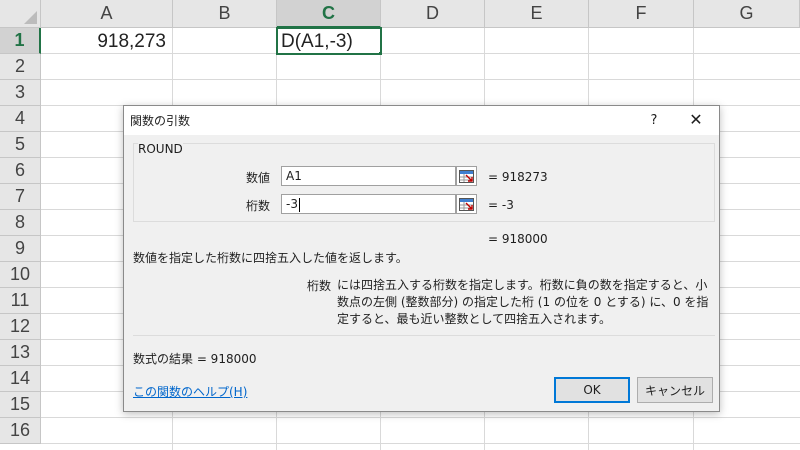  I want to click on row-header-10: 10, so click(20, 275).